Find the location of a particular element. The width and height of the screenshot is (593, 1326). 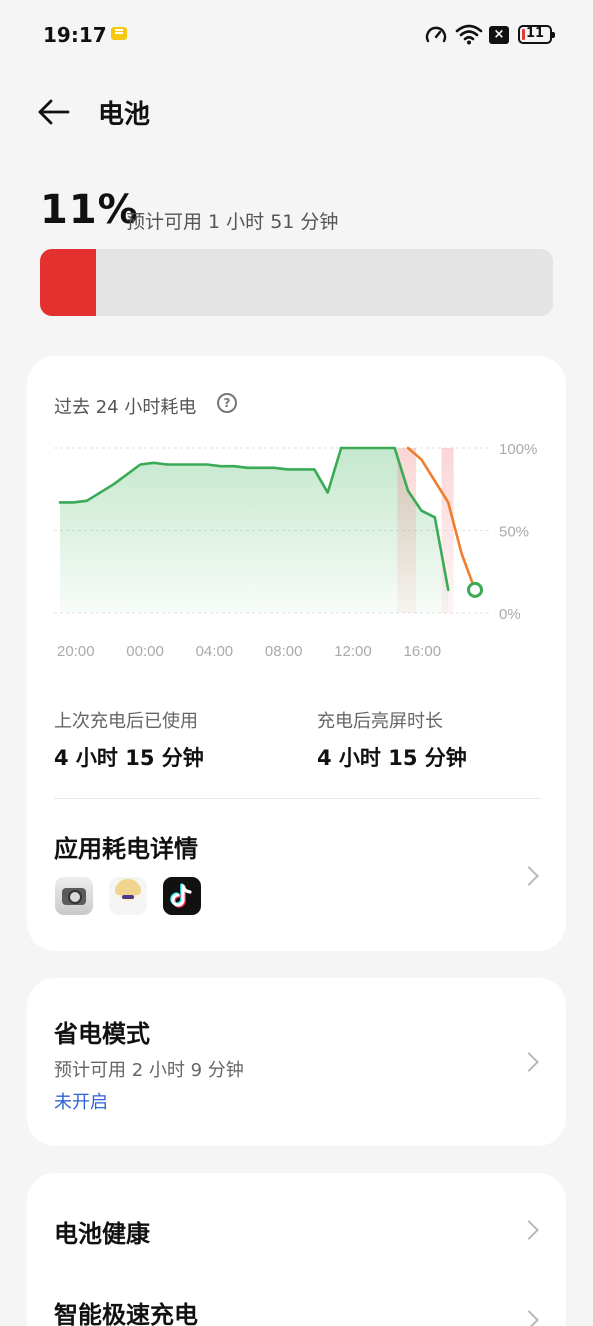

battery-level-fill is located at coordinates (68, 282).